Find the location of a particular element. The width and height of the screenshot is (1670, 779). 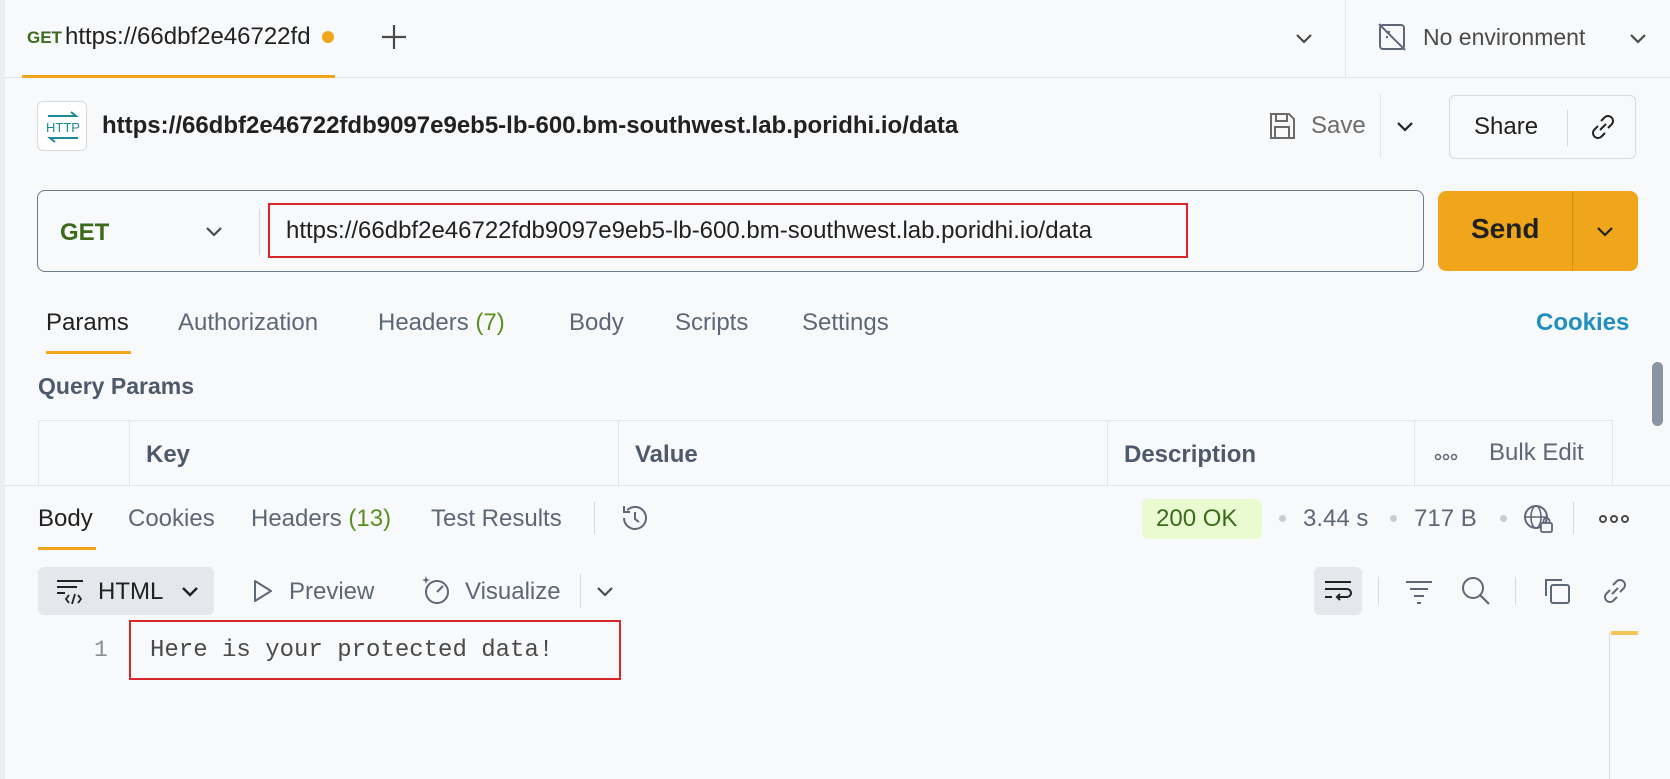

share-group: Share is located at coordinates (1542, 127).